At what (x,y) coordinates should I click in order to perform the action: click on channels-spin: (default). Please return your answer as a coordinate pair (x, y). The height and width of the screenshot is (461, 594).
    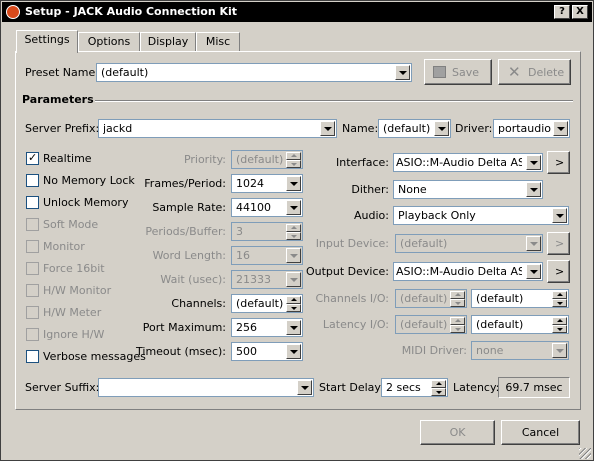
    Looking at the image, I should click on (267, 303).